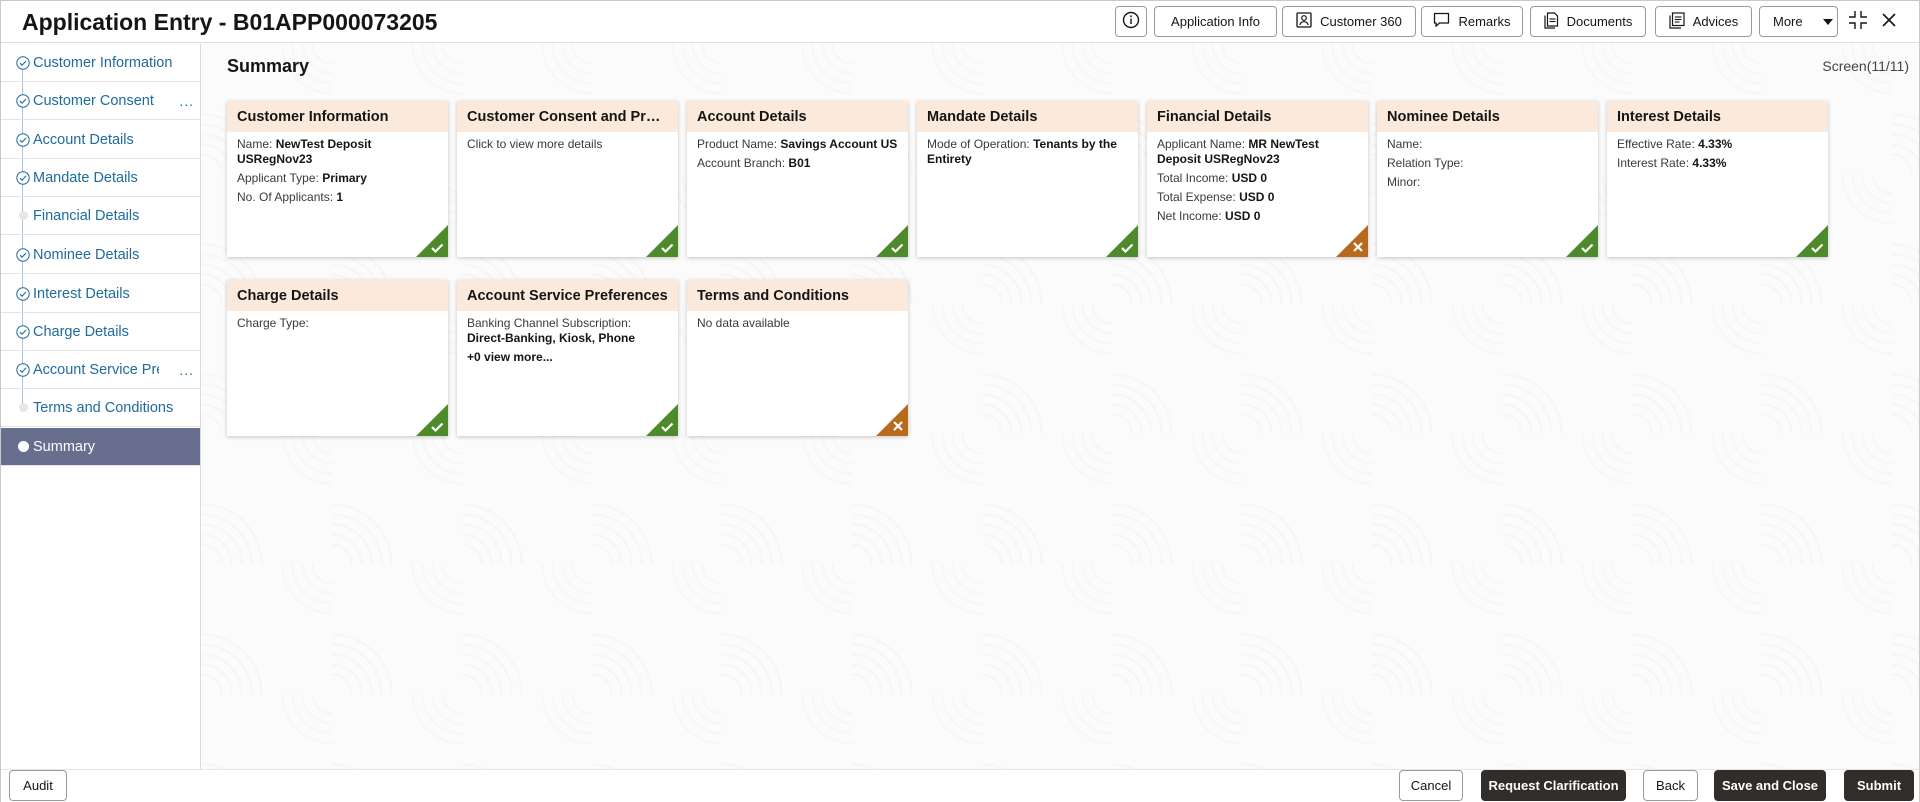  What do you see at coordinates (1487, 116) in the screenshot?
I see `card-title: Nominee Details` at bounding box center [1487, 116].